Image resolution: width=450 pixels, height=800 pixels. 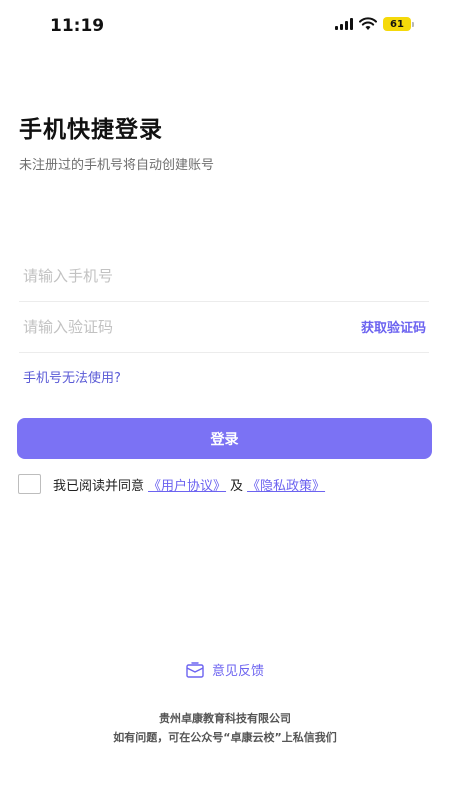 I want to click on agreement-and: 及, so click(x=237, y=486).